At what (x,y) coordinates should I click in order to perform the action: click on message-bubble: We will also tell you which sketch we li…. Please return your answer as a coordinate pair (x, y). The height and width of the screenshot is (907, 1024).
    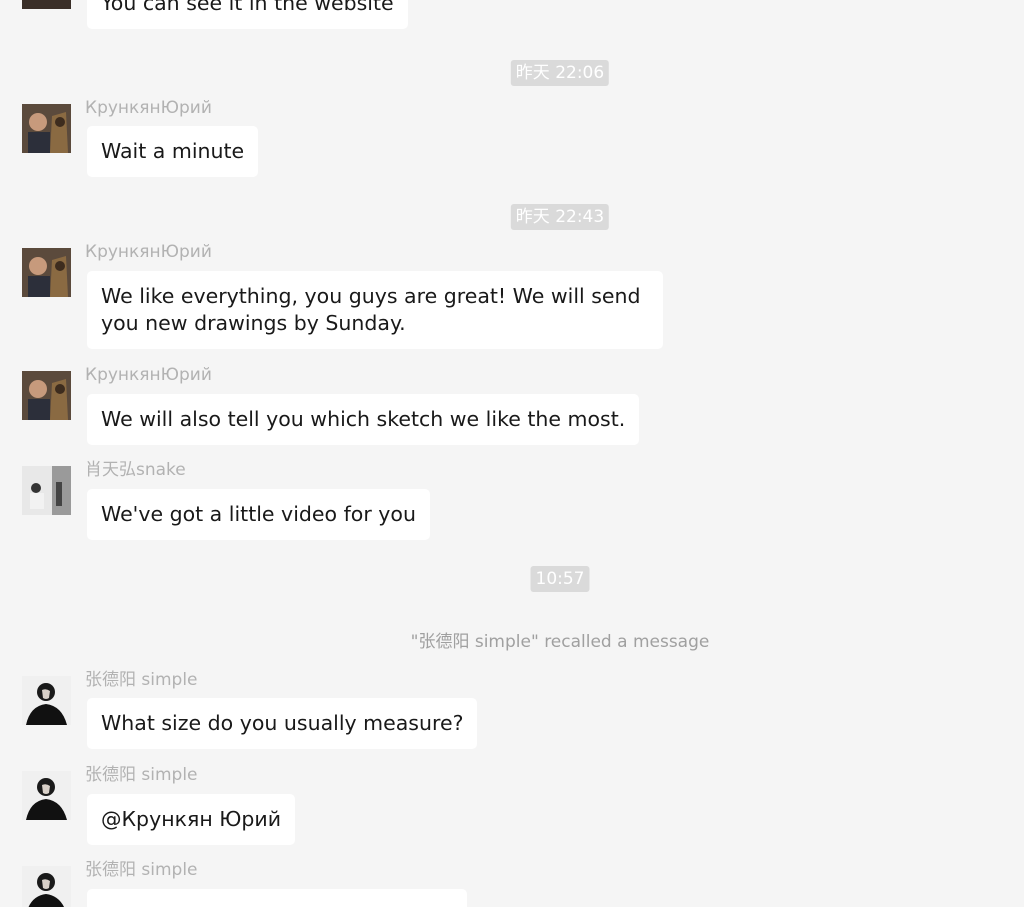
    Looking at the image, I should click on (363, 419).